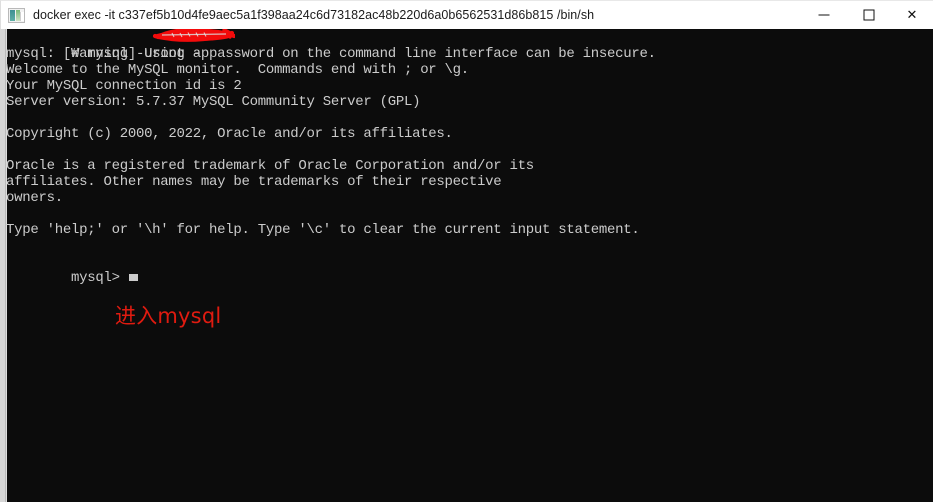 This screenshot has width=933, height=502. Describe the element at coordinates (168, 316) in the screenshot. I see `annotation-enter-mysql: 进入mysql` at that location.